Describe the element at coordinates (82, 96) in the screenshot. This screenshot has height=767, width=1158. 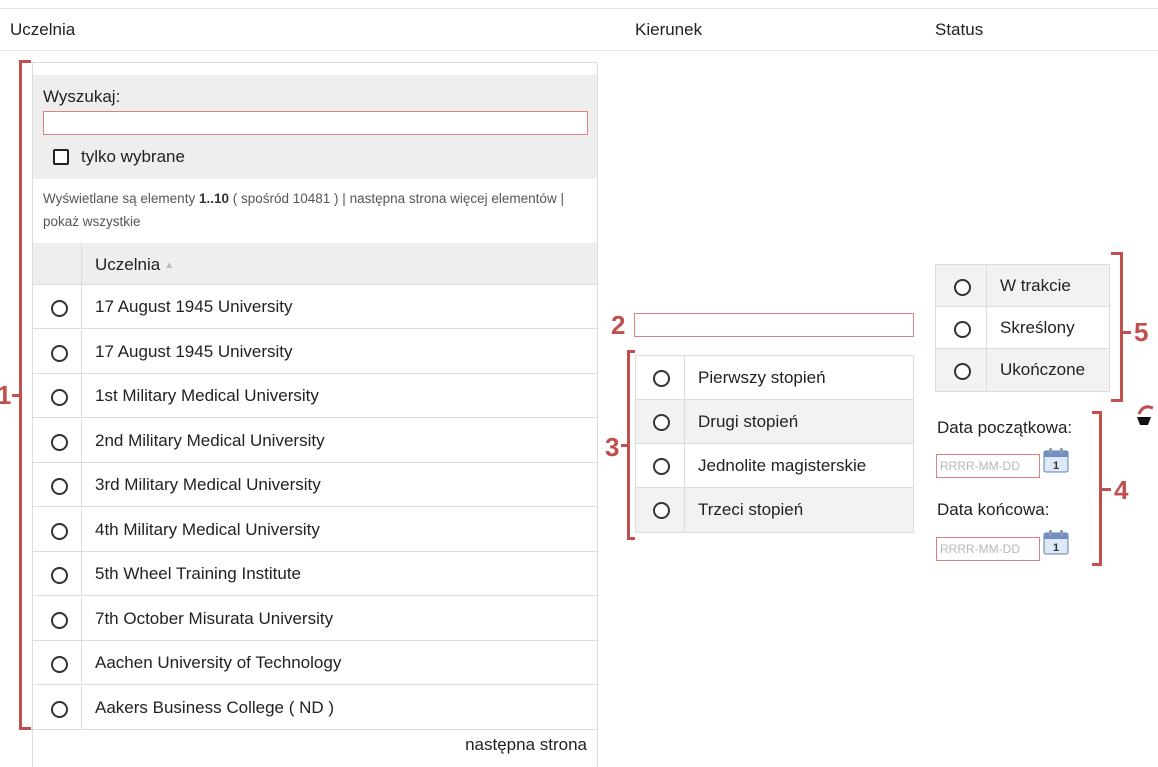
I see `search-label: Wyszukaj:` at that location.